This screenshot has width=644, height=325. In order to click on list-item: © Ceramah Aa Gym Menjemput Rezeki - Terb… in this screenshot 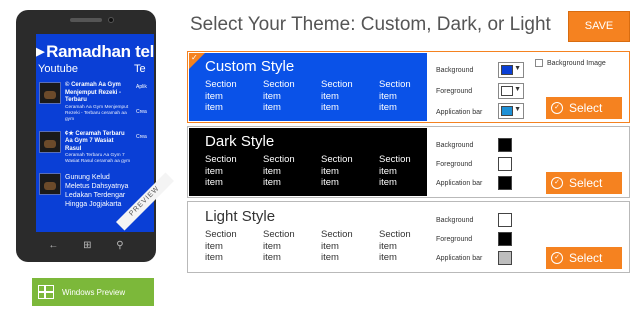, I will do `click(85, 102)`.